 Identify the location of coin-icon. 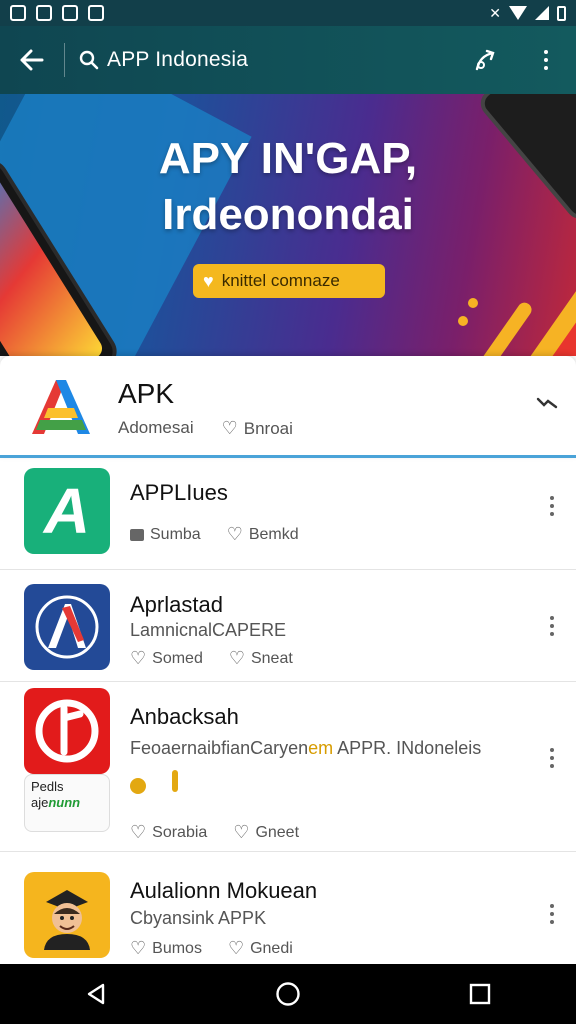
(138, 786).